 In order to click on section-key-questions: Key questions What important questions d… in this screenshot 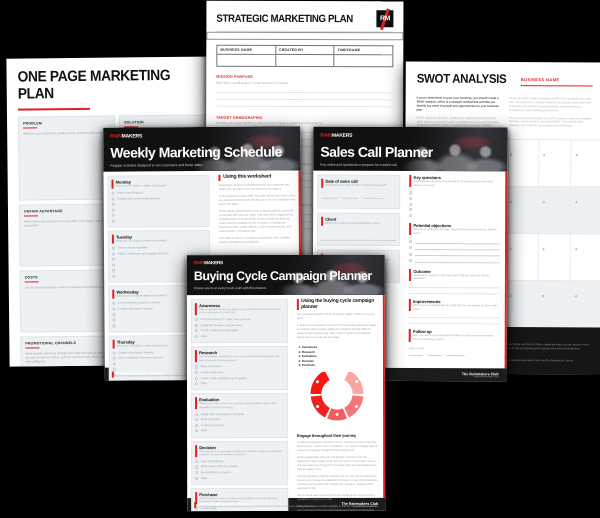, I will do `click(454, 196)`.